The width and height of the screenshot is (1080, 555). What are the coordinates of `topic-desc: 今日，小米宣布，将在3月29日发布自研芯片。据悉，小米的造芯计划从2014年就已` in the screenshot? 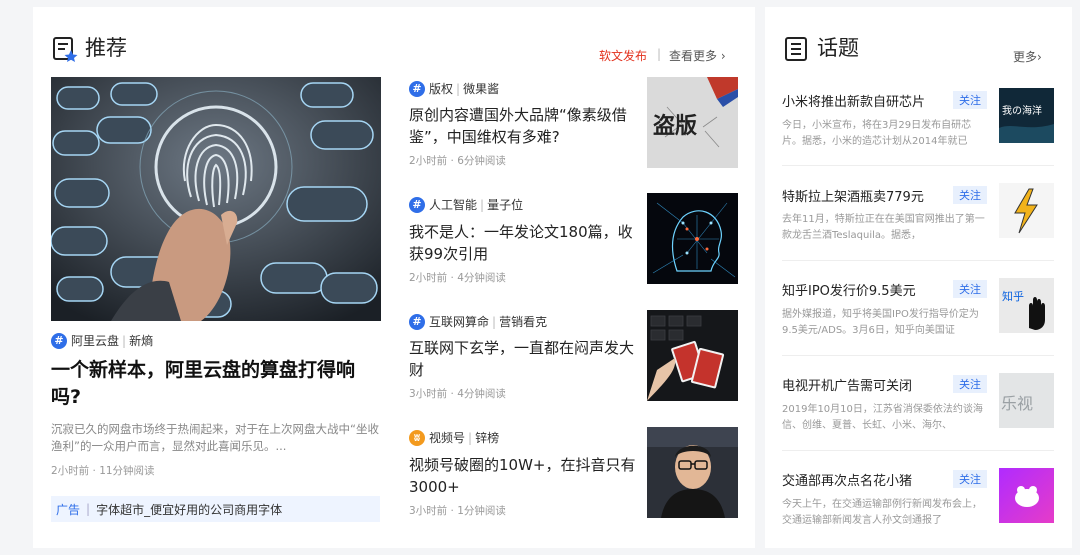 It's located at (877, 133).